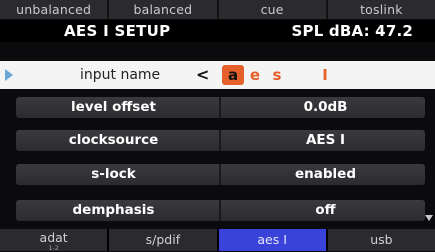  I want to click on param-value: enabled, so click(325, 174).